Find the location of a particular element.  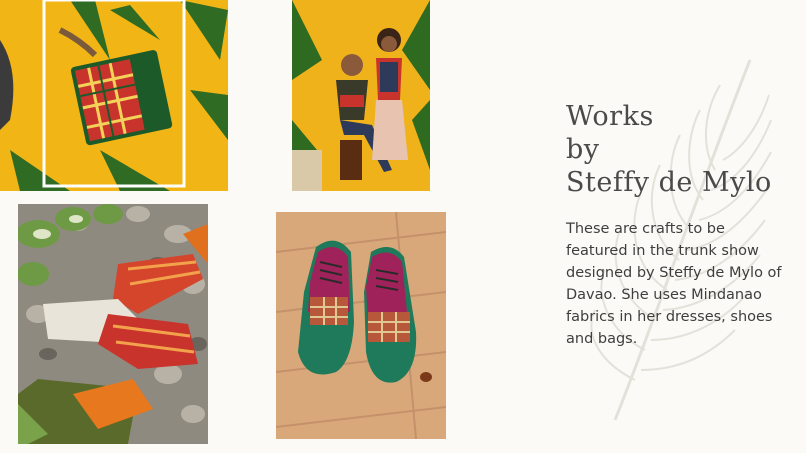

slippers-on-pebbles-photo is located at coordinates (113, 324).